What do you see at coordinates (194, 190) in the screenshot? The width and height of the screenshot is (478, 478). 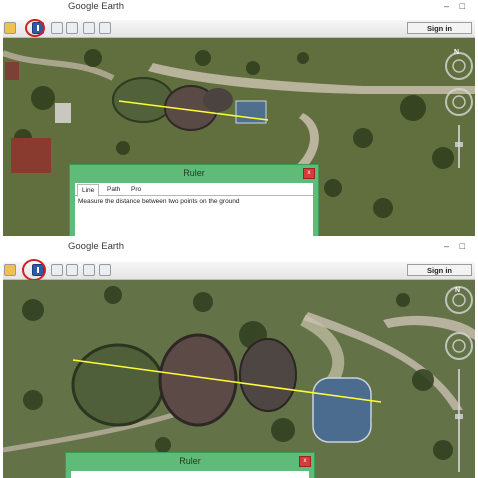 I see `ruler-tabs: Line Path Pro` at bounding box center [194, 190].